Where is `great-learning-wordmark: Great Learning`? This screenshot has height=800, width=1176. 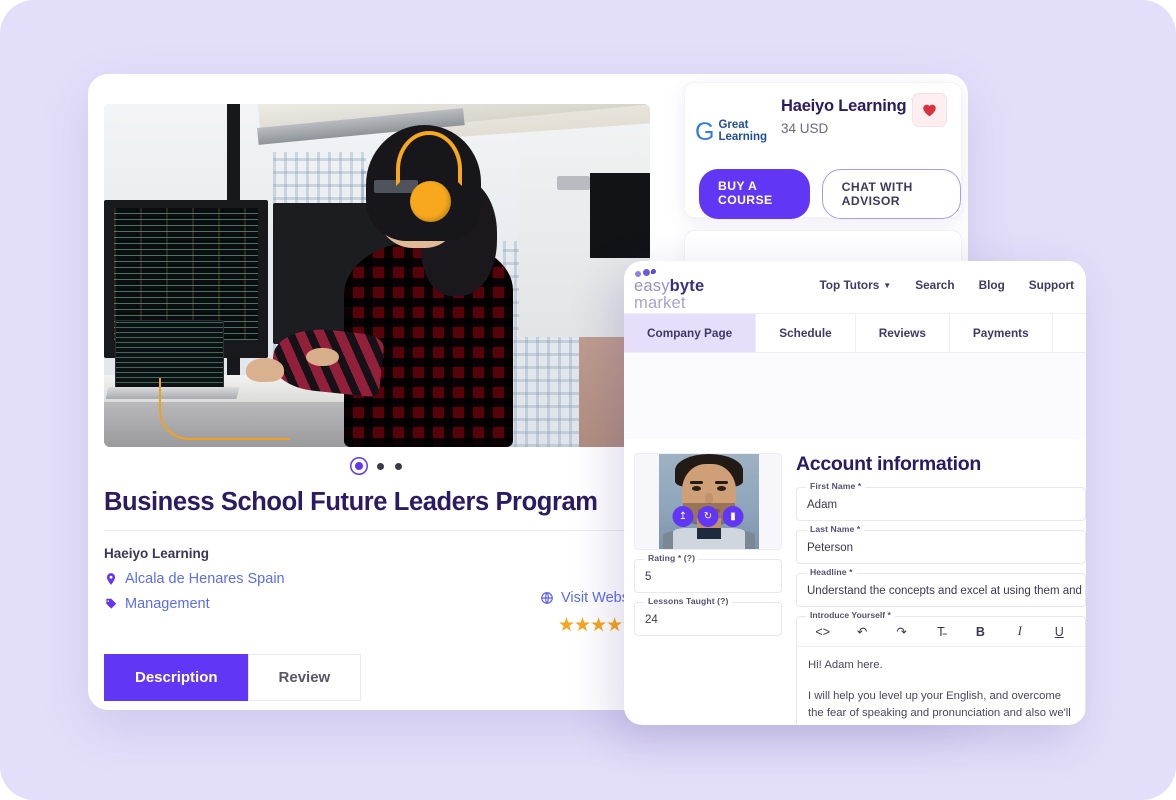
great-learning-wordmark: Great Learning is located at coordinates (742, 131).